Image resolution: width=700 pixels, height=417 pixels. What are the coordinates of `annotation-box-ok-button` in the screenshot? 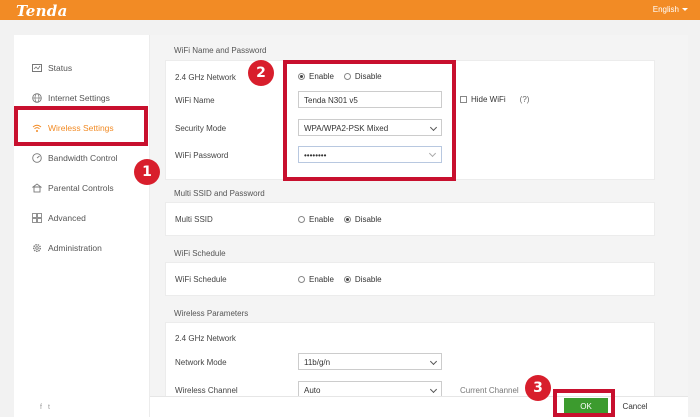 It's located at (584, 403).